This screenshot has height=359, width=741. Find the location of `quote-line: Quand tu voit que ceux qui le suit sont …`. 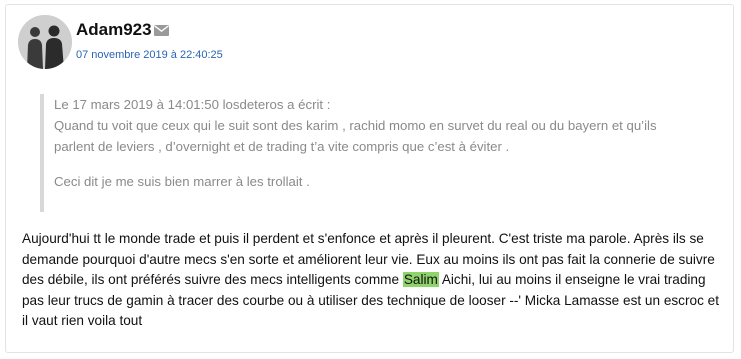

quote-line: Quand tu voit que ceux qui le suit sont … is located at coordinates (355, 125).